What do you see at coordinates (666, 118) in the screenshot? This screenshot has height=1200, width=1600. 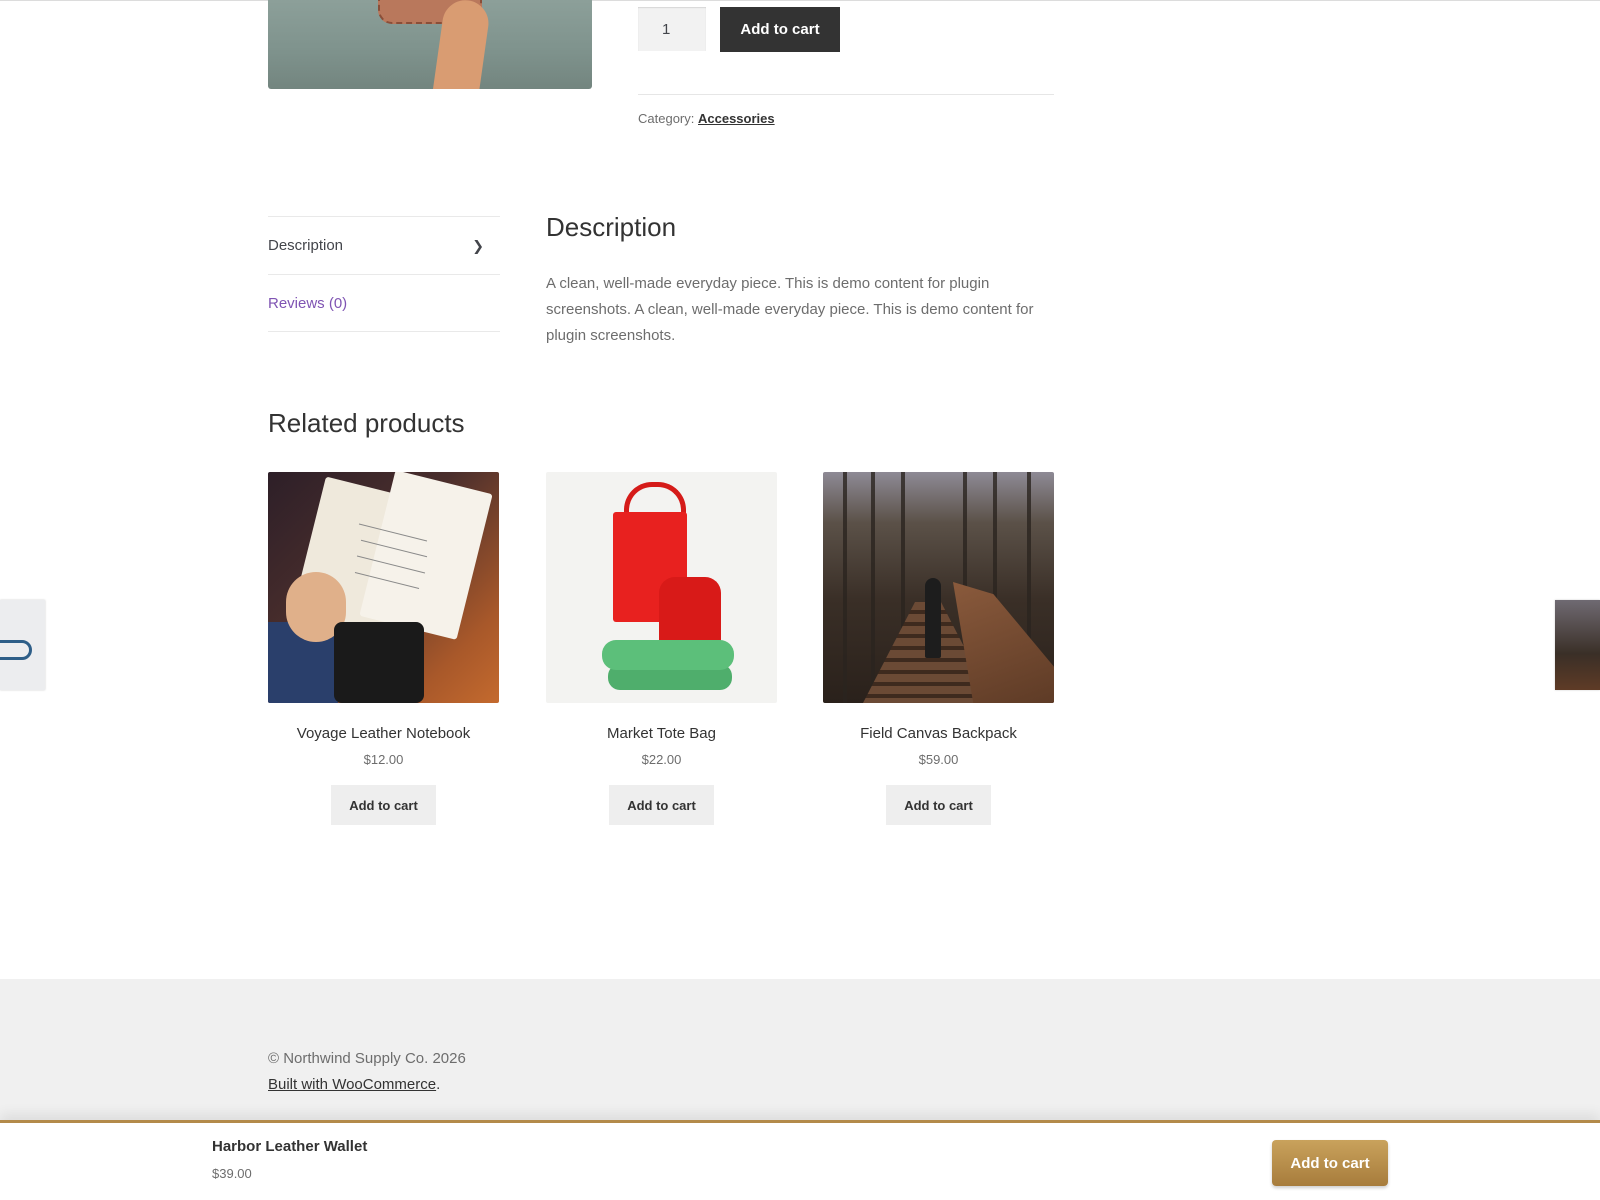 I see `category-label: Category:` at bounding box center [666, 118].